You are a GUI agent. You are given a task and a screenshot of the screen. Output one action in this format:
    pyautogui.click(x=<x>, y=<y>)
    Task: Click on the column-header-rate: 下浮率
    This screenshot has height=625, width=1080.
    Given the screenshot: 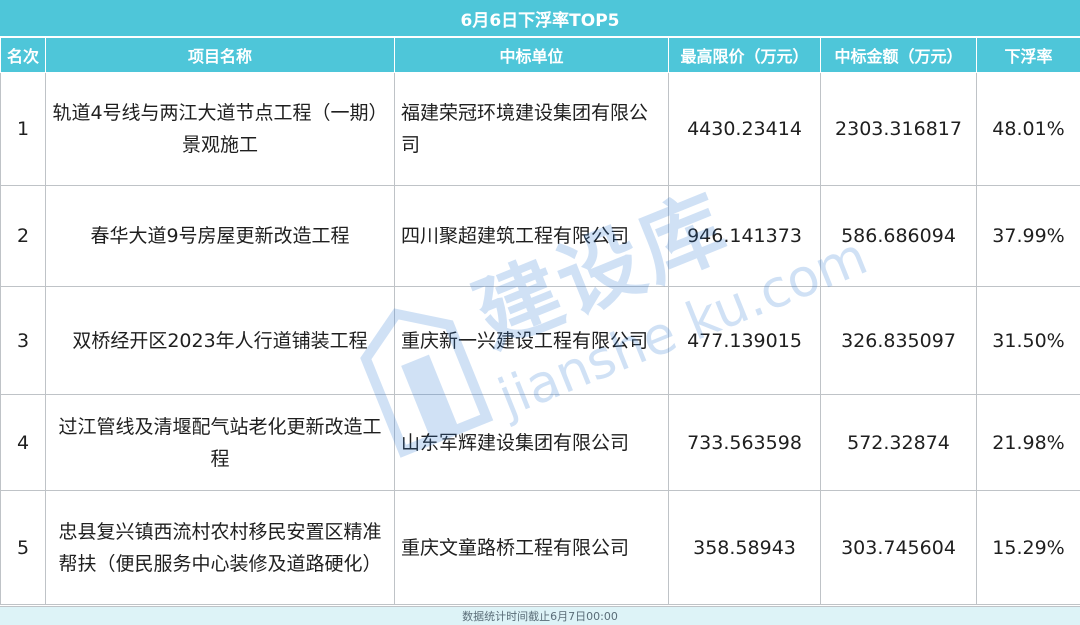 What is the action you would take?
    pyautogui.click(x=1028, y=55)
    